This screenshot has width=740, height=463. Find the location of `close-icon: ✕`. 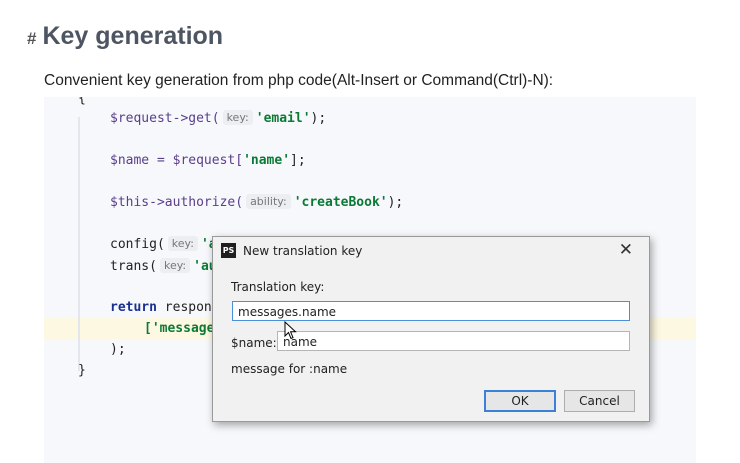

close-icon: ✕ is located at coordinates (626, 250).